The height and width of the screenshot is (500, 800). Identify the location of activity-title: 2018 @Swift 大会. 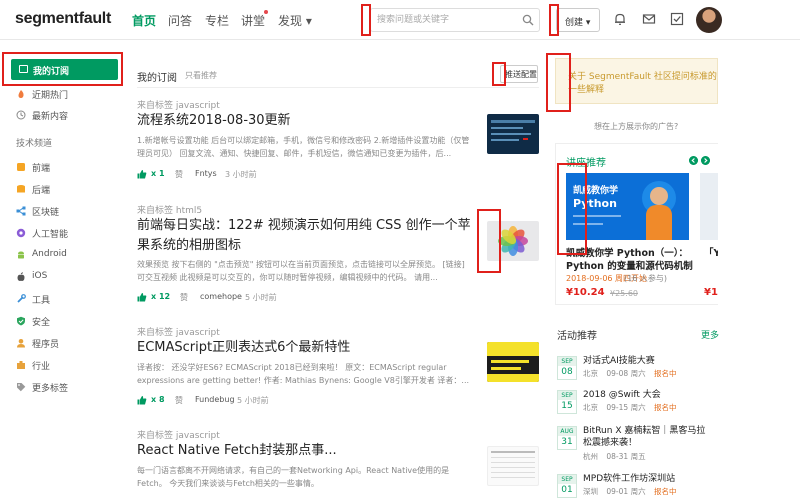
(651, 395).